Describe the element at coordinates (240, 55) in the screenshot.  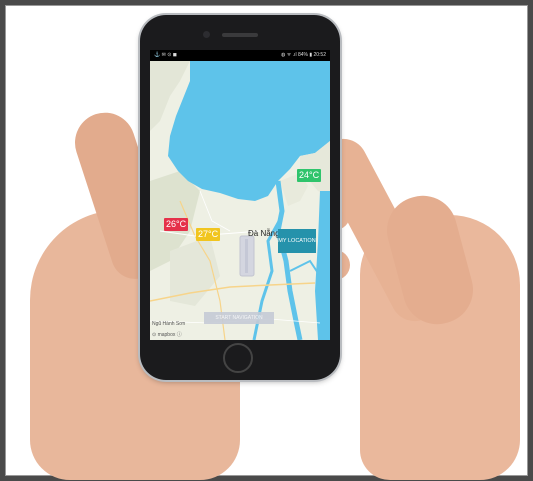
I see `status-bar: ⚓ ✉ ⊙ ◼ ◍ ᯤ .ıl 84% ▮ 20:52` at that location.